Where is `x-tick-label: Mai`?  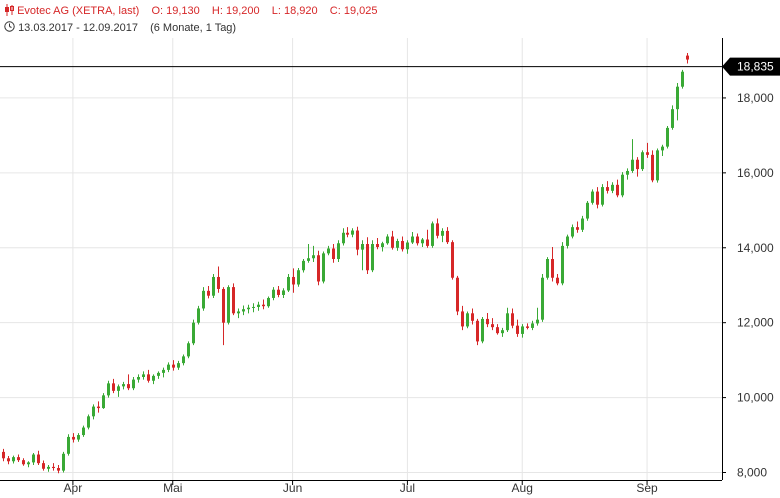
x-tick-label: Mai is located at coordinates (172, 488).